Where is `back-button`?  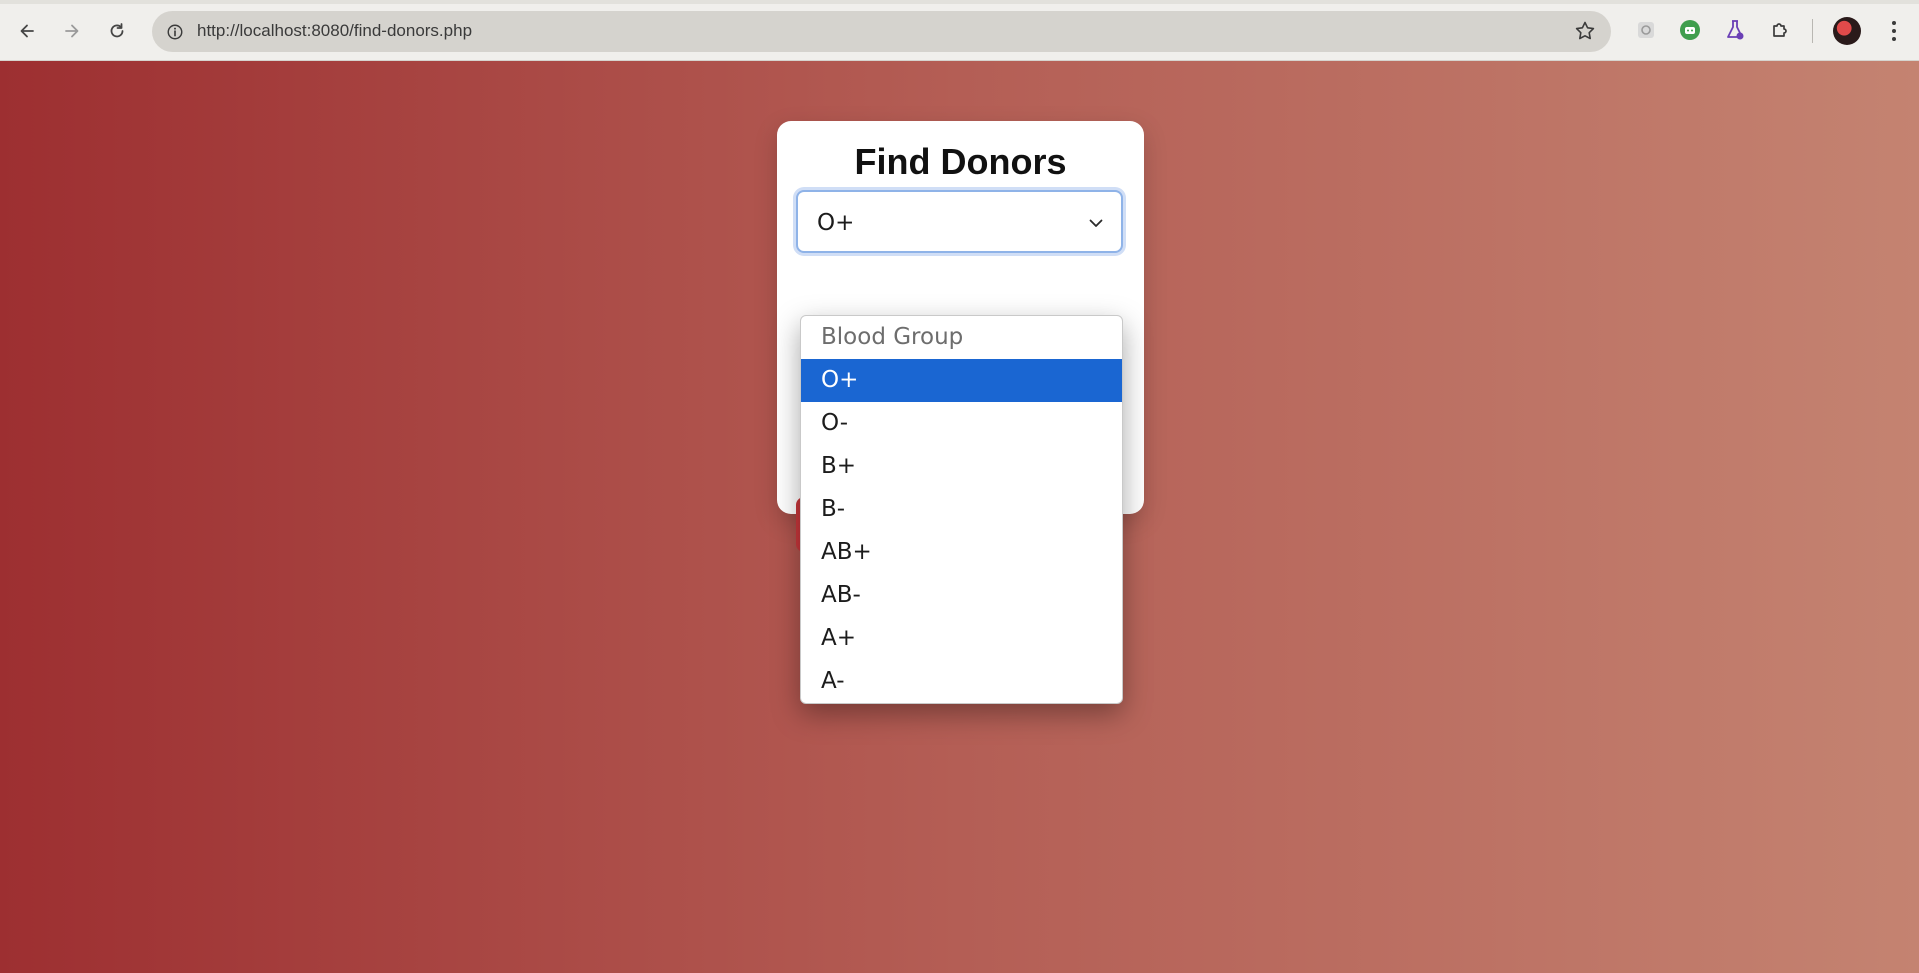 back-button is located at coordinates (27, 31).